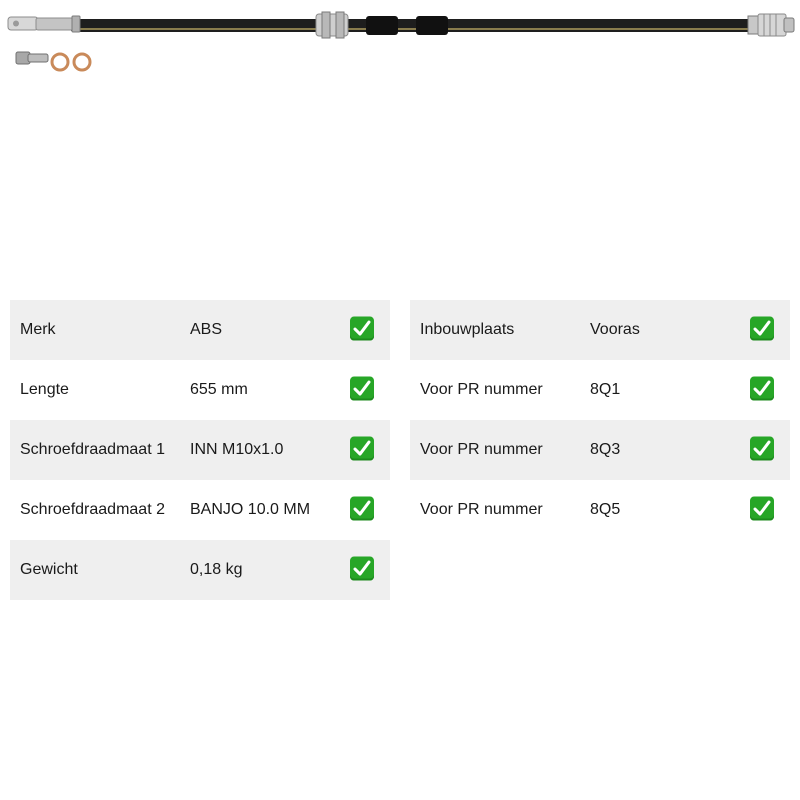 Image resolution: width=800 pixels, height=800 pixels. I want to click on spec-label: Inbouwplaats, so click(467, 329).